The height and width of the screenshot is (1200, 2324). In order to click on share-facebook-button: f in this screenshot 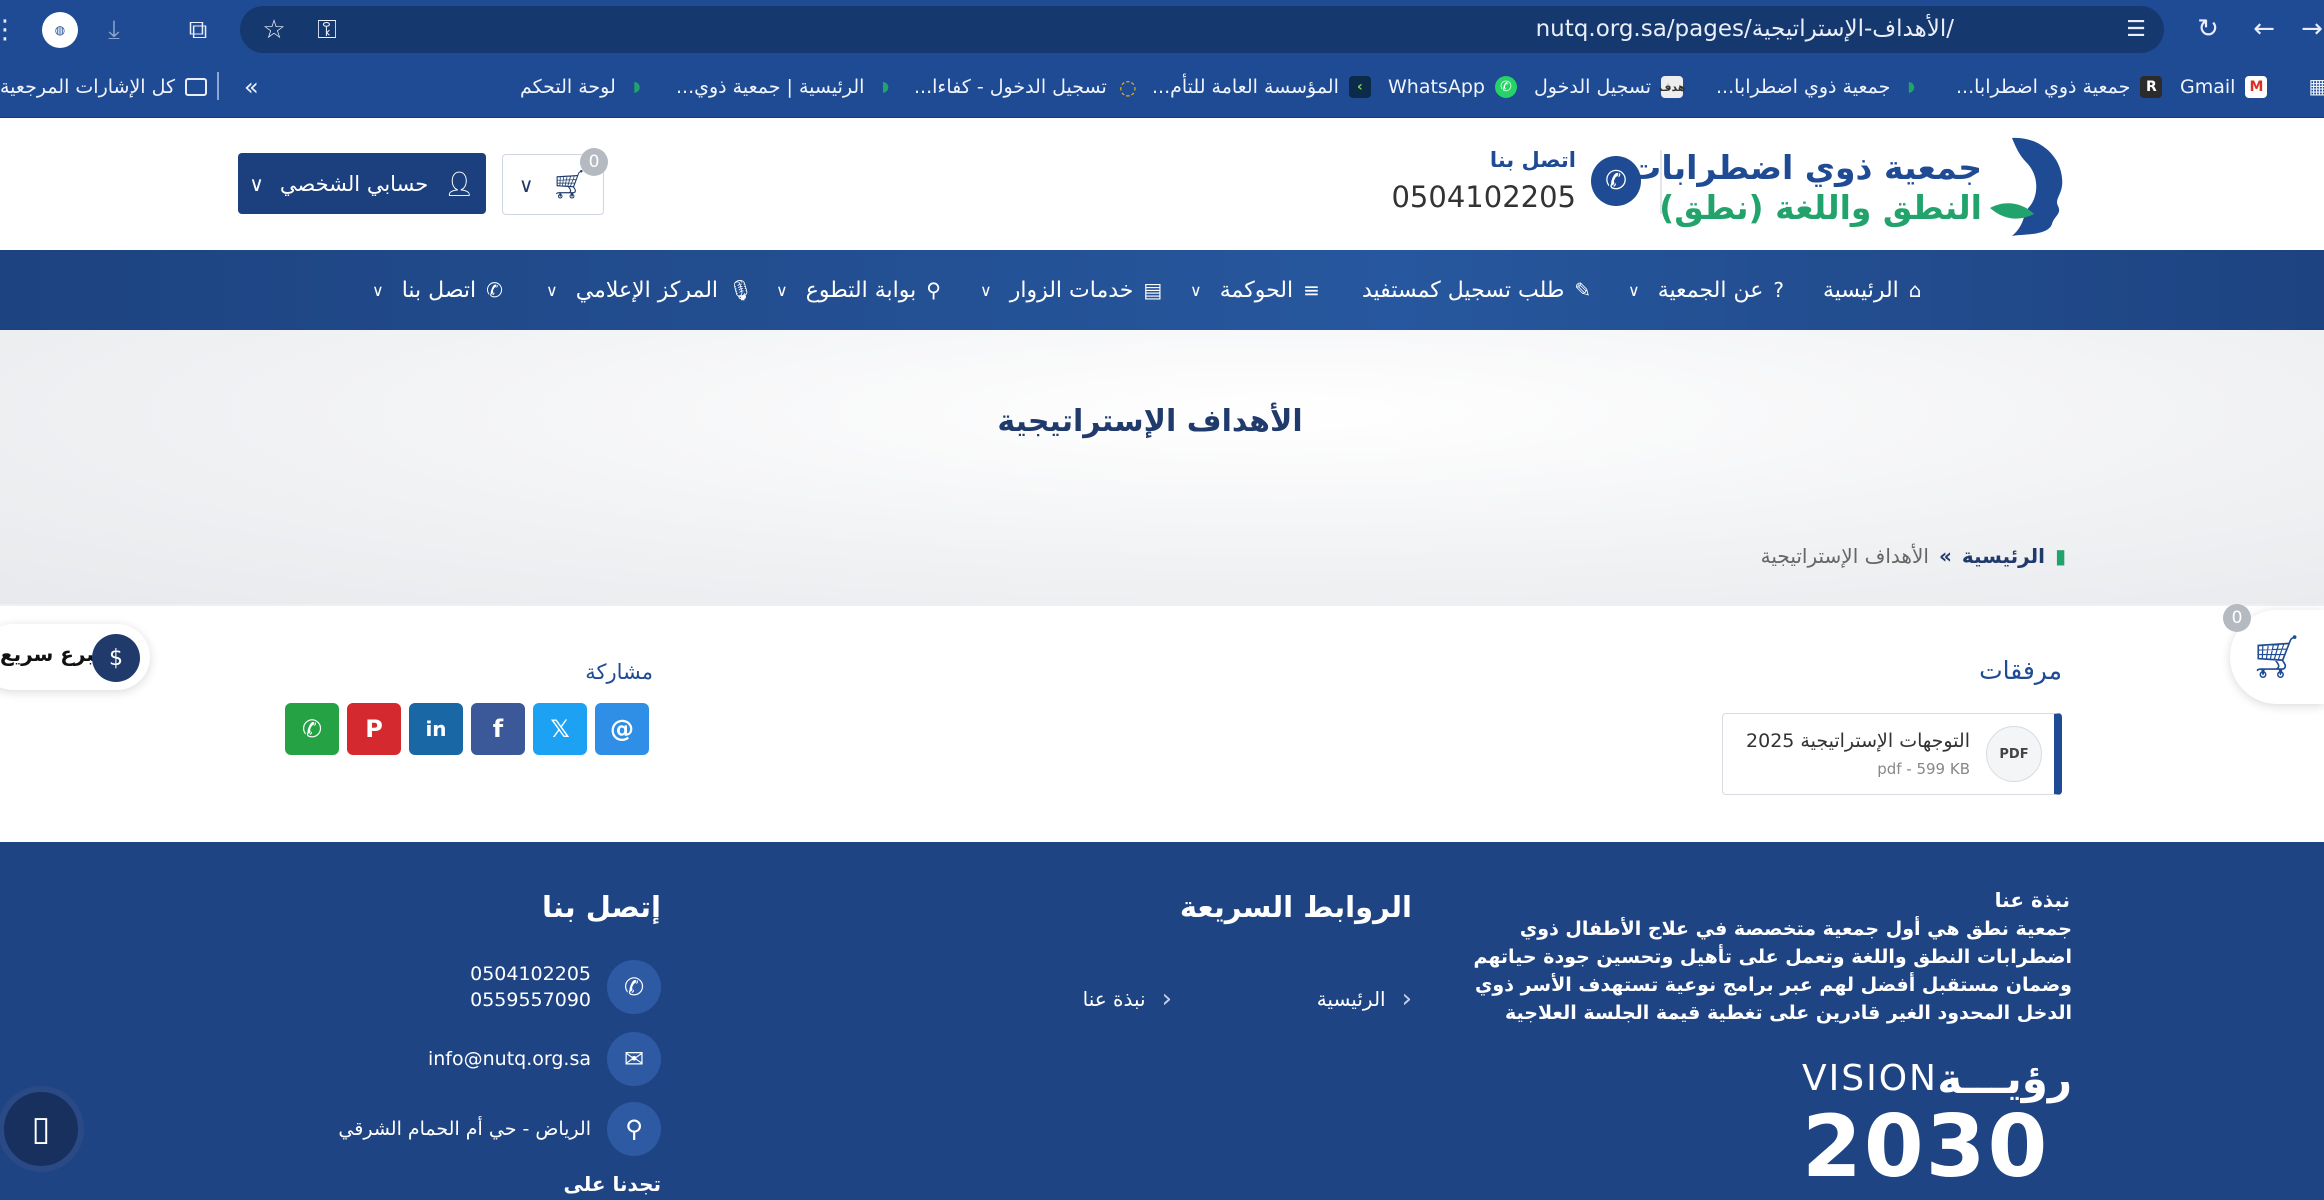, I will do `click(498, 729)`.